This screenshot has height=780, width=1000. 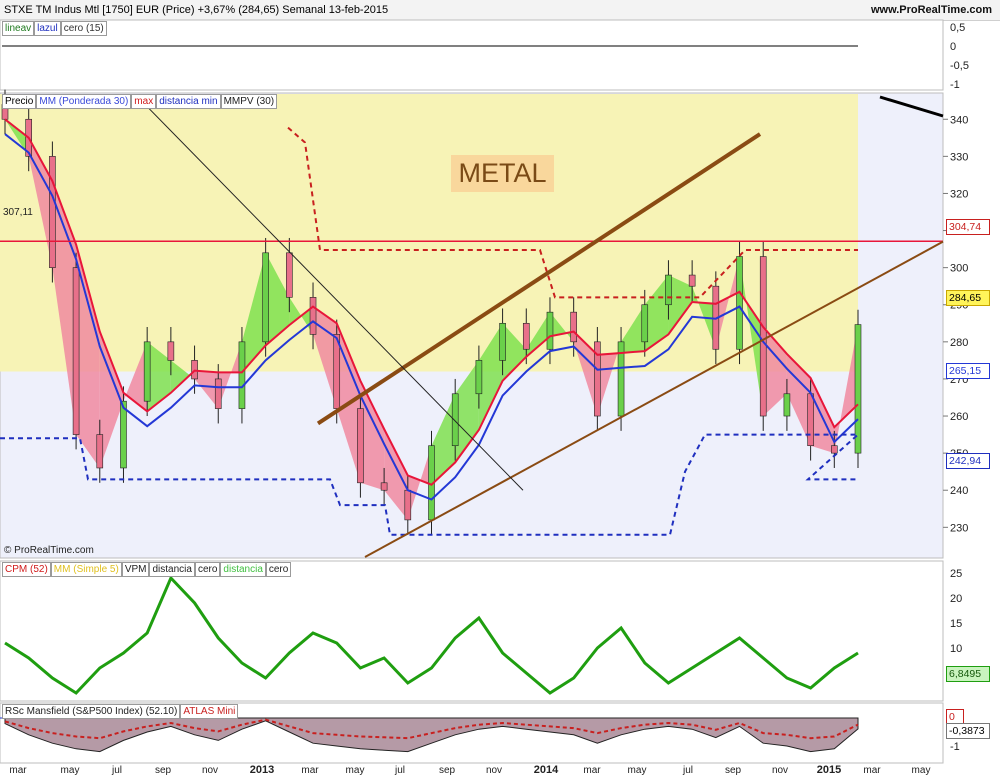 What do you see at coordinates (243, 569) in the screenshot?
I see `legend-distancia-2: distancia` at bounding box center [243, 569].